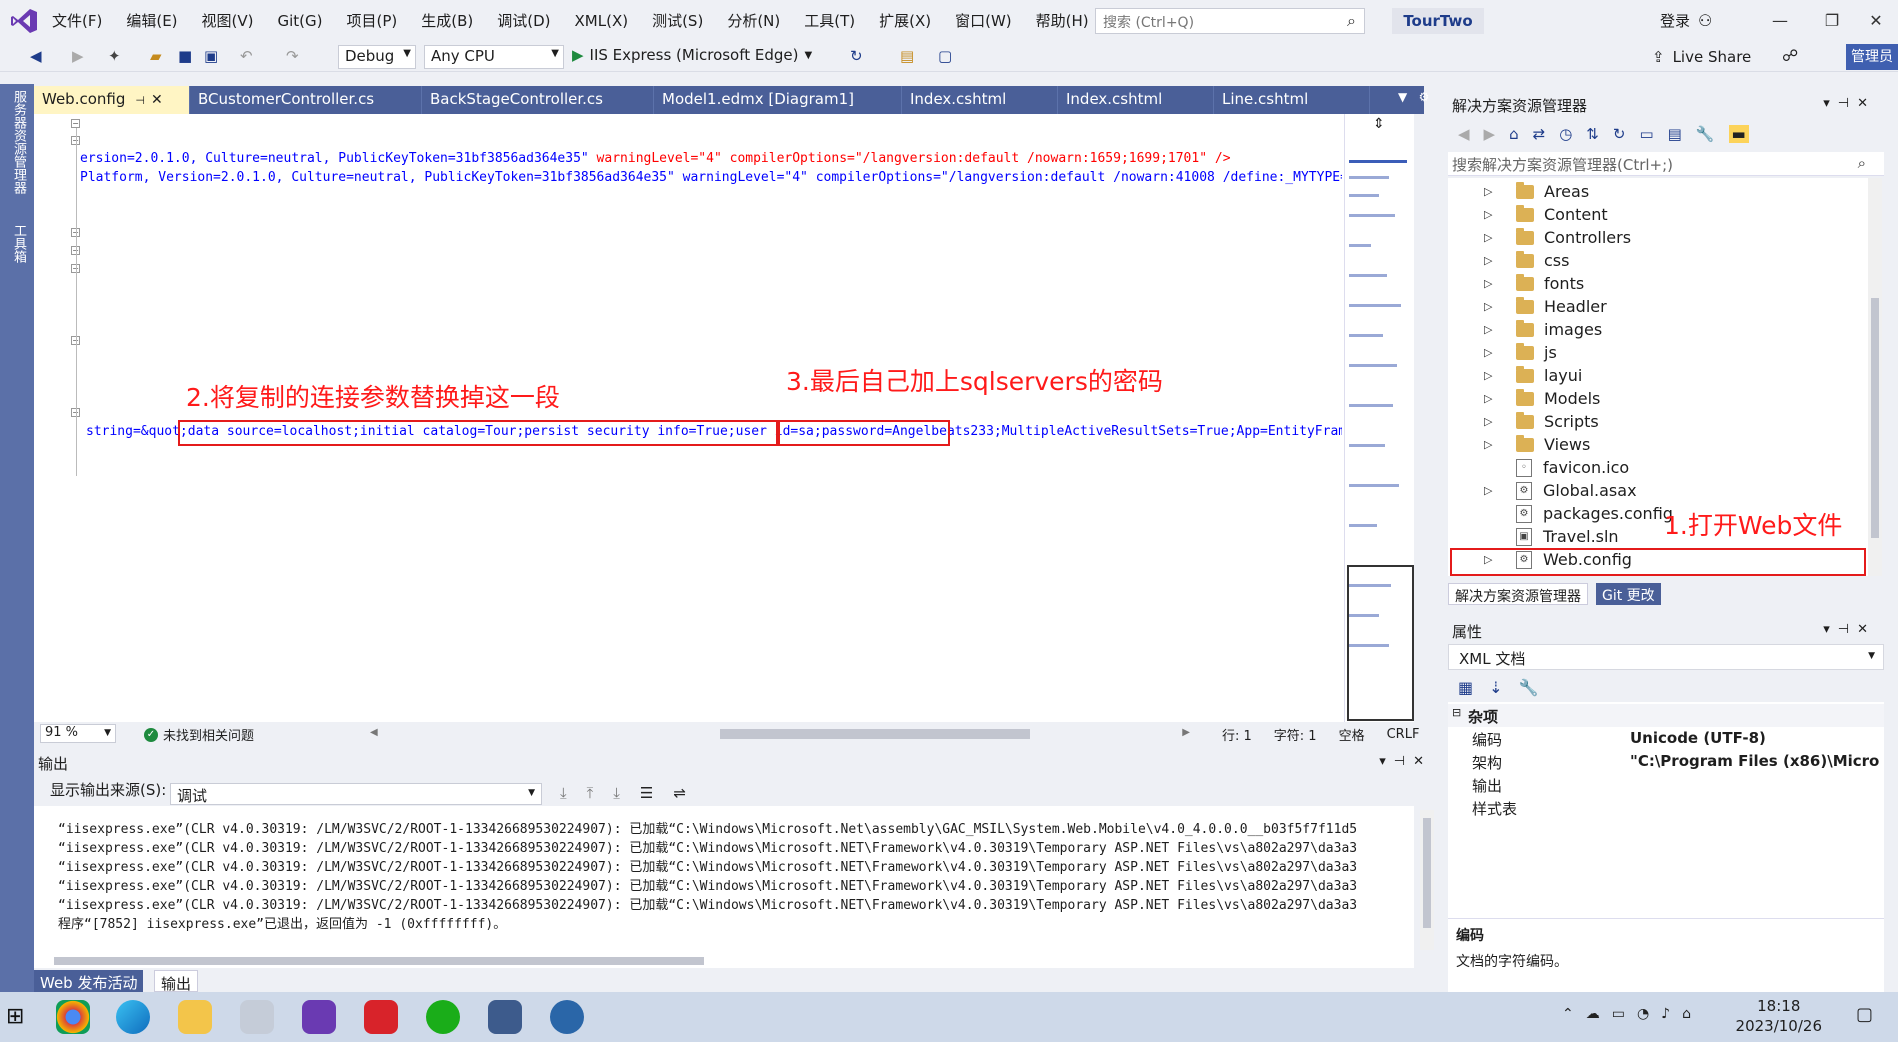 The width and height of the screenshot is (1898, 1042). What do you see at coordinates (377, 57) in the screenshot?
I see `configuration-select: Debug ▼` at bounding box center [377, 57].